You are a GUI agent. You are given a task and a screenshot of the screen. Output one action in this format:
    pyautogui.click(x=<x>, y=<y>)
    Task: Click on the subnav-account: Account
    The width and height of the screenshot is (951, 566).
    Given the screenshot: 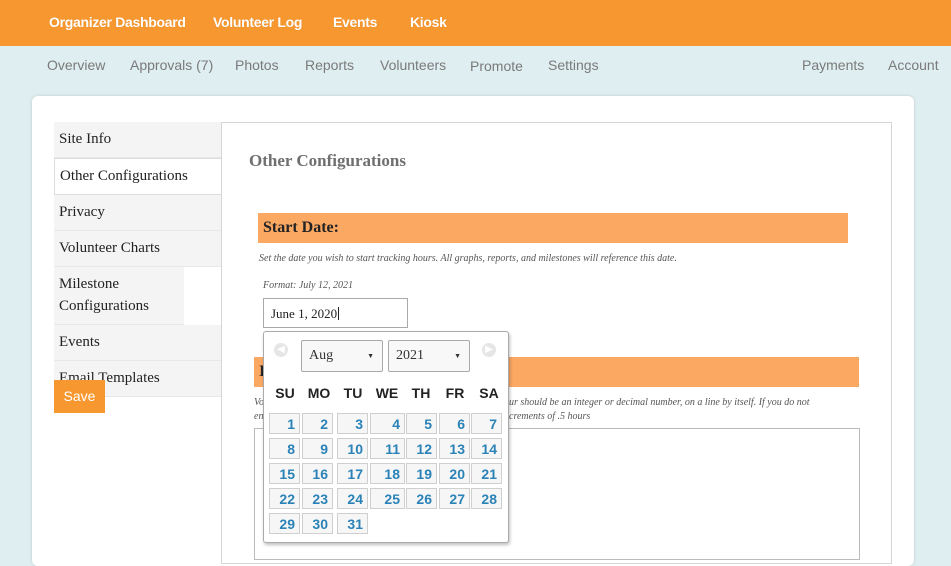 What is the action you would take?
    pyautogui.click(x=913, y=65)
    